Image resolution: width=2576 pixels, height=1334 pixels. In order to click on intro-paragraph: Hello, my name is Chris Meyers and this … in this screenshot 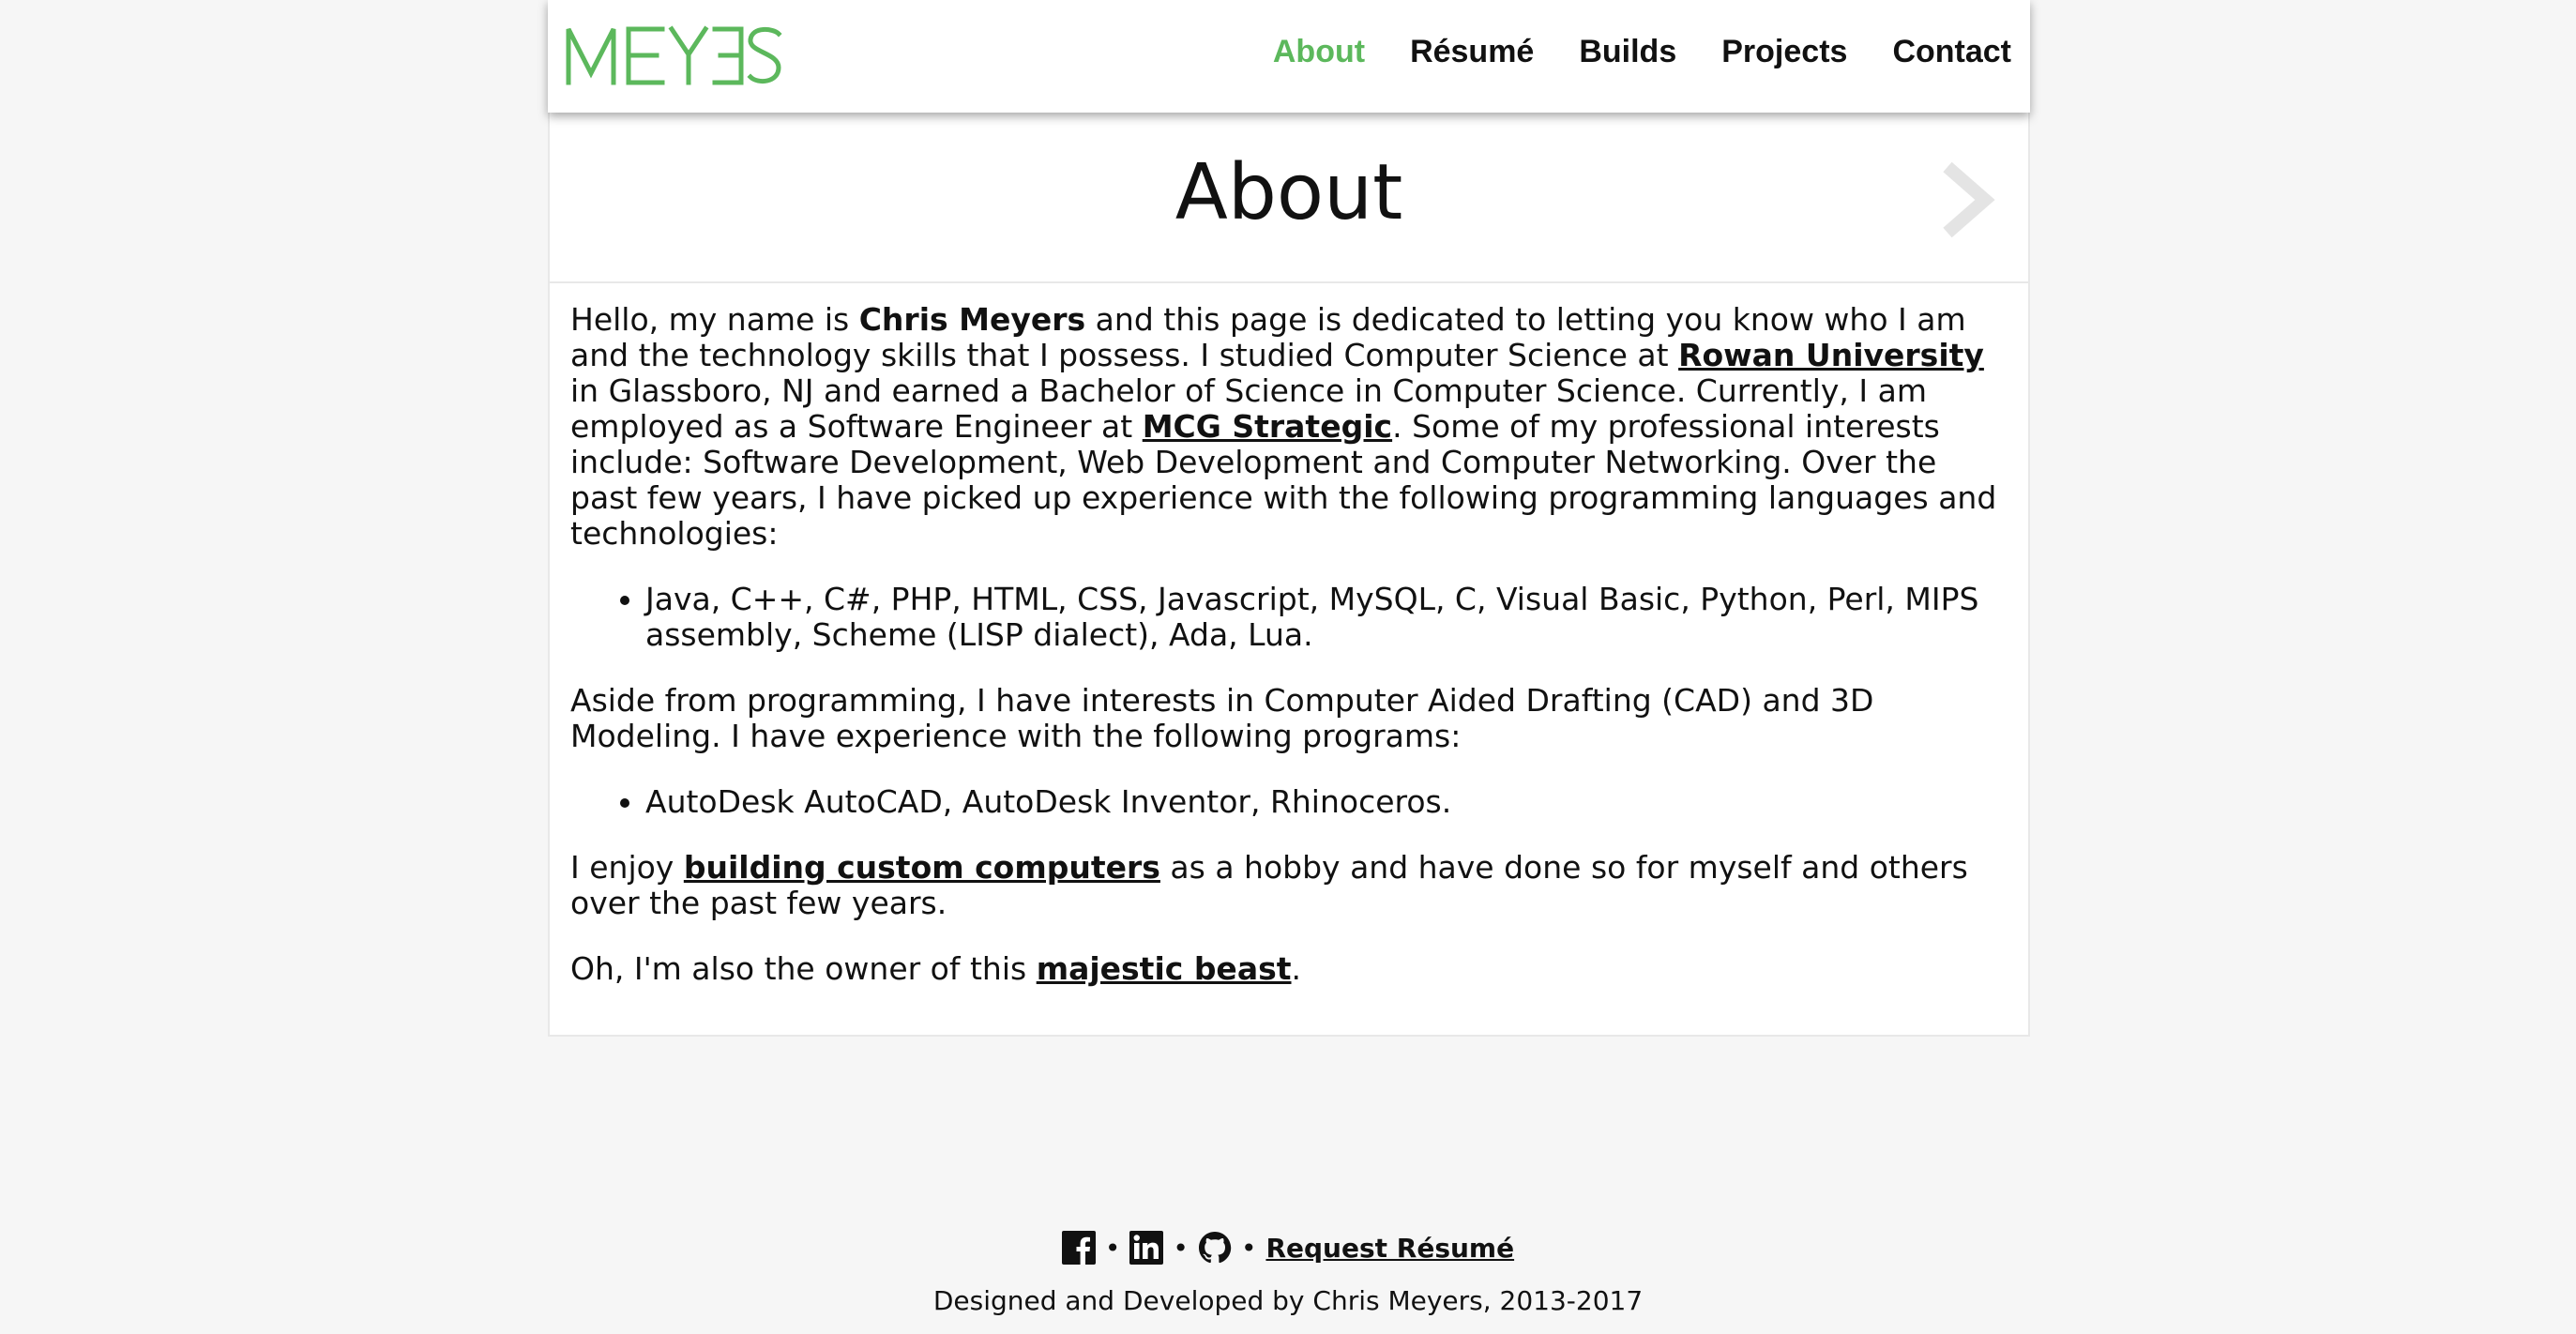, I will do `click(1283, 426)`.